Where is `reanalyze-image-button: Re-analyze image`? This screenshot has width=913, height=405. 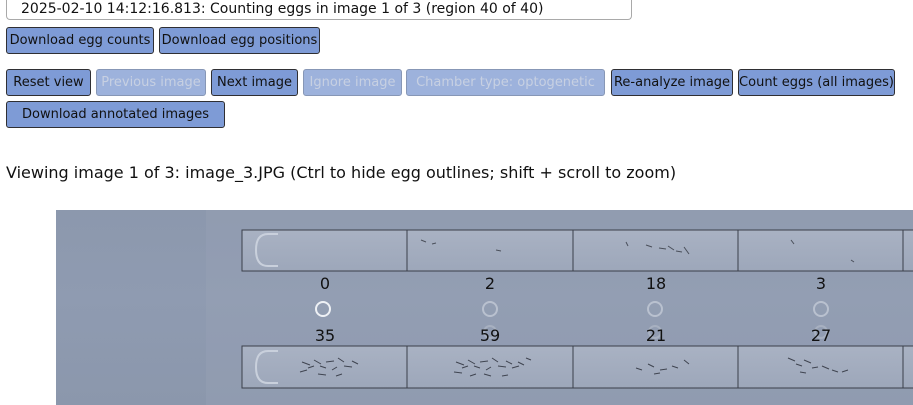 reanalyze-image-button: Re-analyze image is located at coordinates (672, 82).